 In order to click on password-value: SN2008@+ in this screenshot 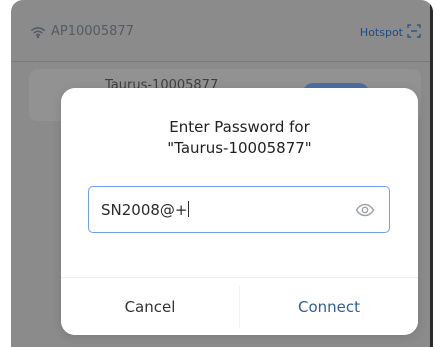, I will do `click(145, 210)`.